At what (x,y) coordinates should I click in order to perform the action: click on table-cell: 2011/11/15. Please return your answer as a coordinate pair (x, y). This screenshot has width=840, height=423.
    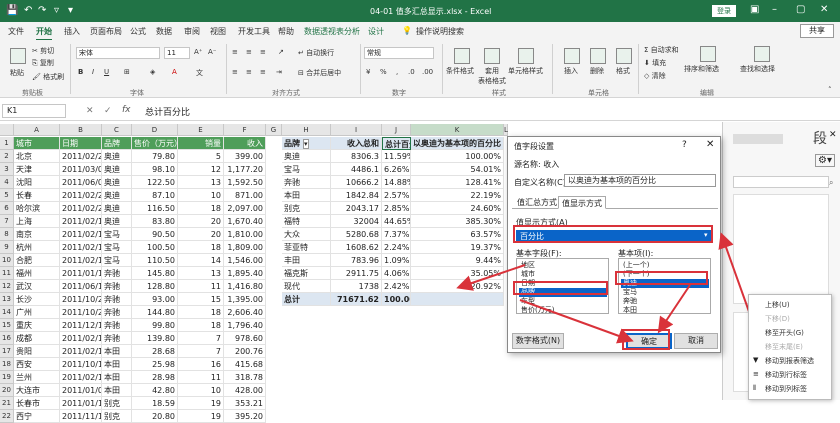
    Looking at the image, I should click on (81, 416).